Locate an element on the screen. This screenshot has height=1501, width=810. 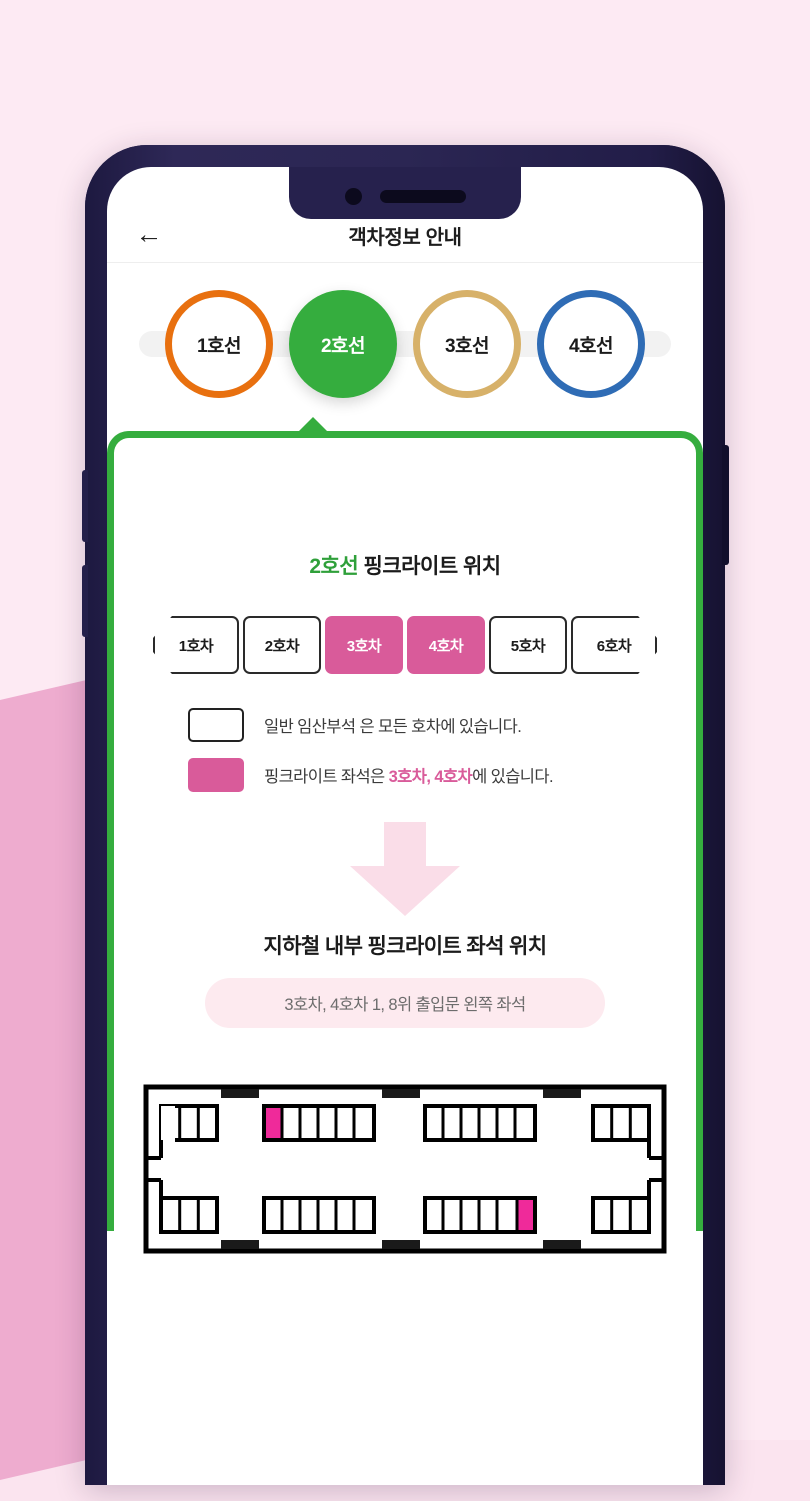
pink-seat-bottom is located at coordinates (525, 1215).